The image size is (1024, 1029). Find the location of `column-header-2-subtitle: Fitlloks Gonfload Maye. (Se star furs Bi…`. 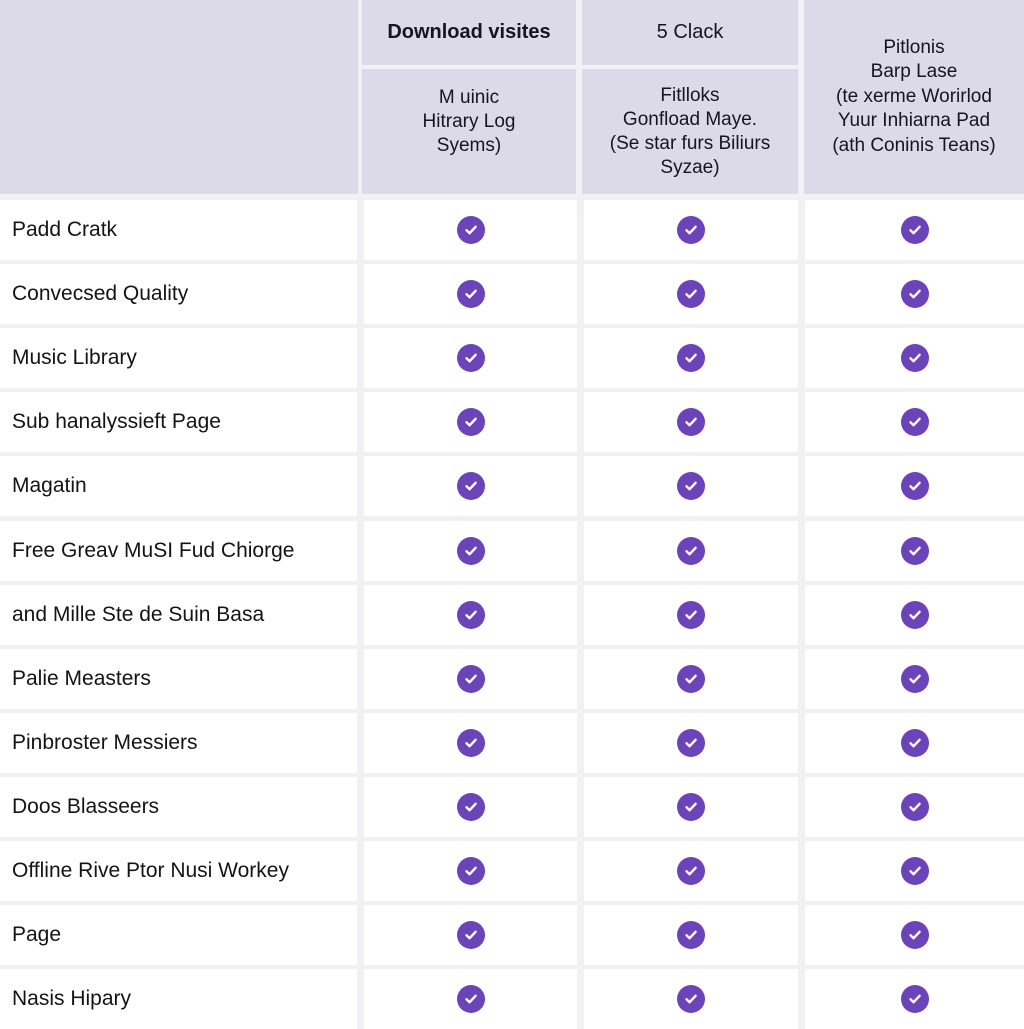

column-header-2-subtitle: Fitlloks Gonfload Maye. (Se star furs Bi… is located at coordinates (690, 131).